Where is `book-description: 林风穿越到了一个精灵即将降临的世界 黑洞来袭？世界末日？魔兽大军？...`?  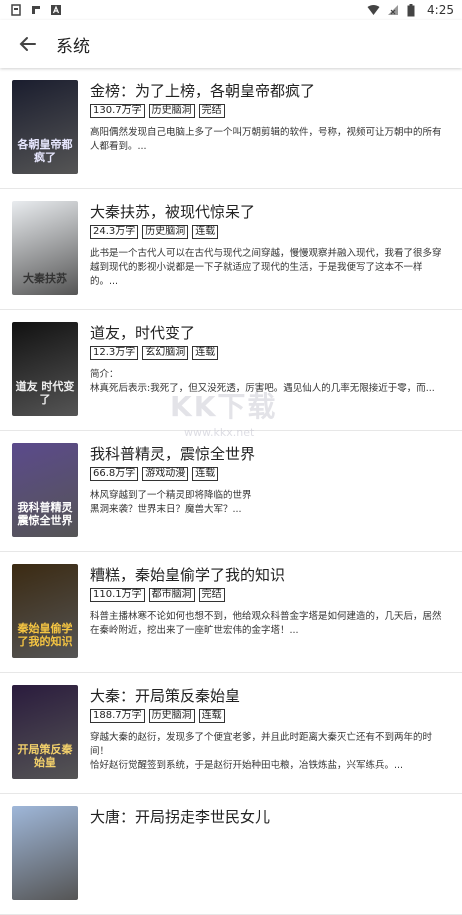
book-description: 林风穿越到了一个精灵即将降临的世界 黑洞来袭？世界末日？魔兽大军？... is located at coordinates (171, 502).